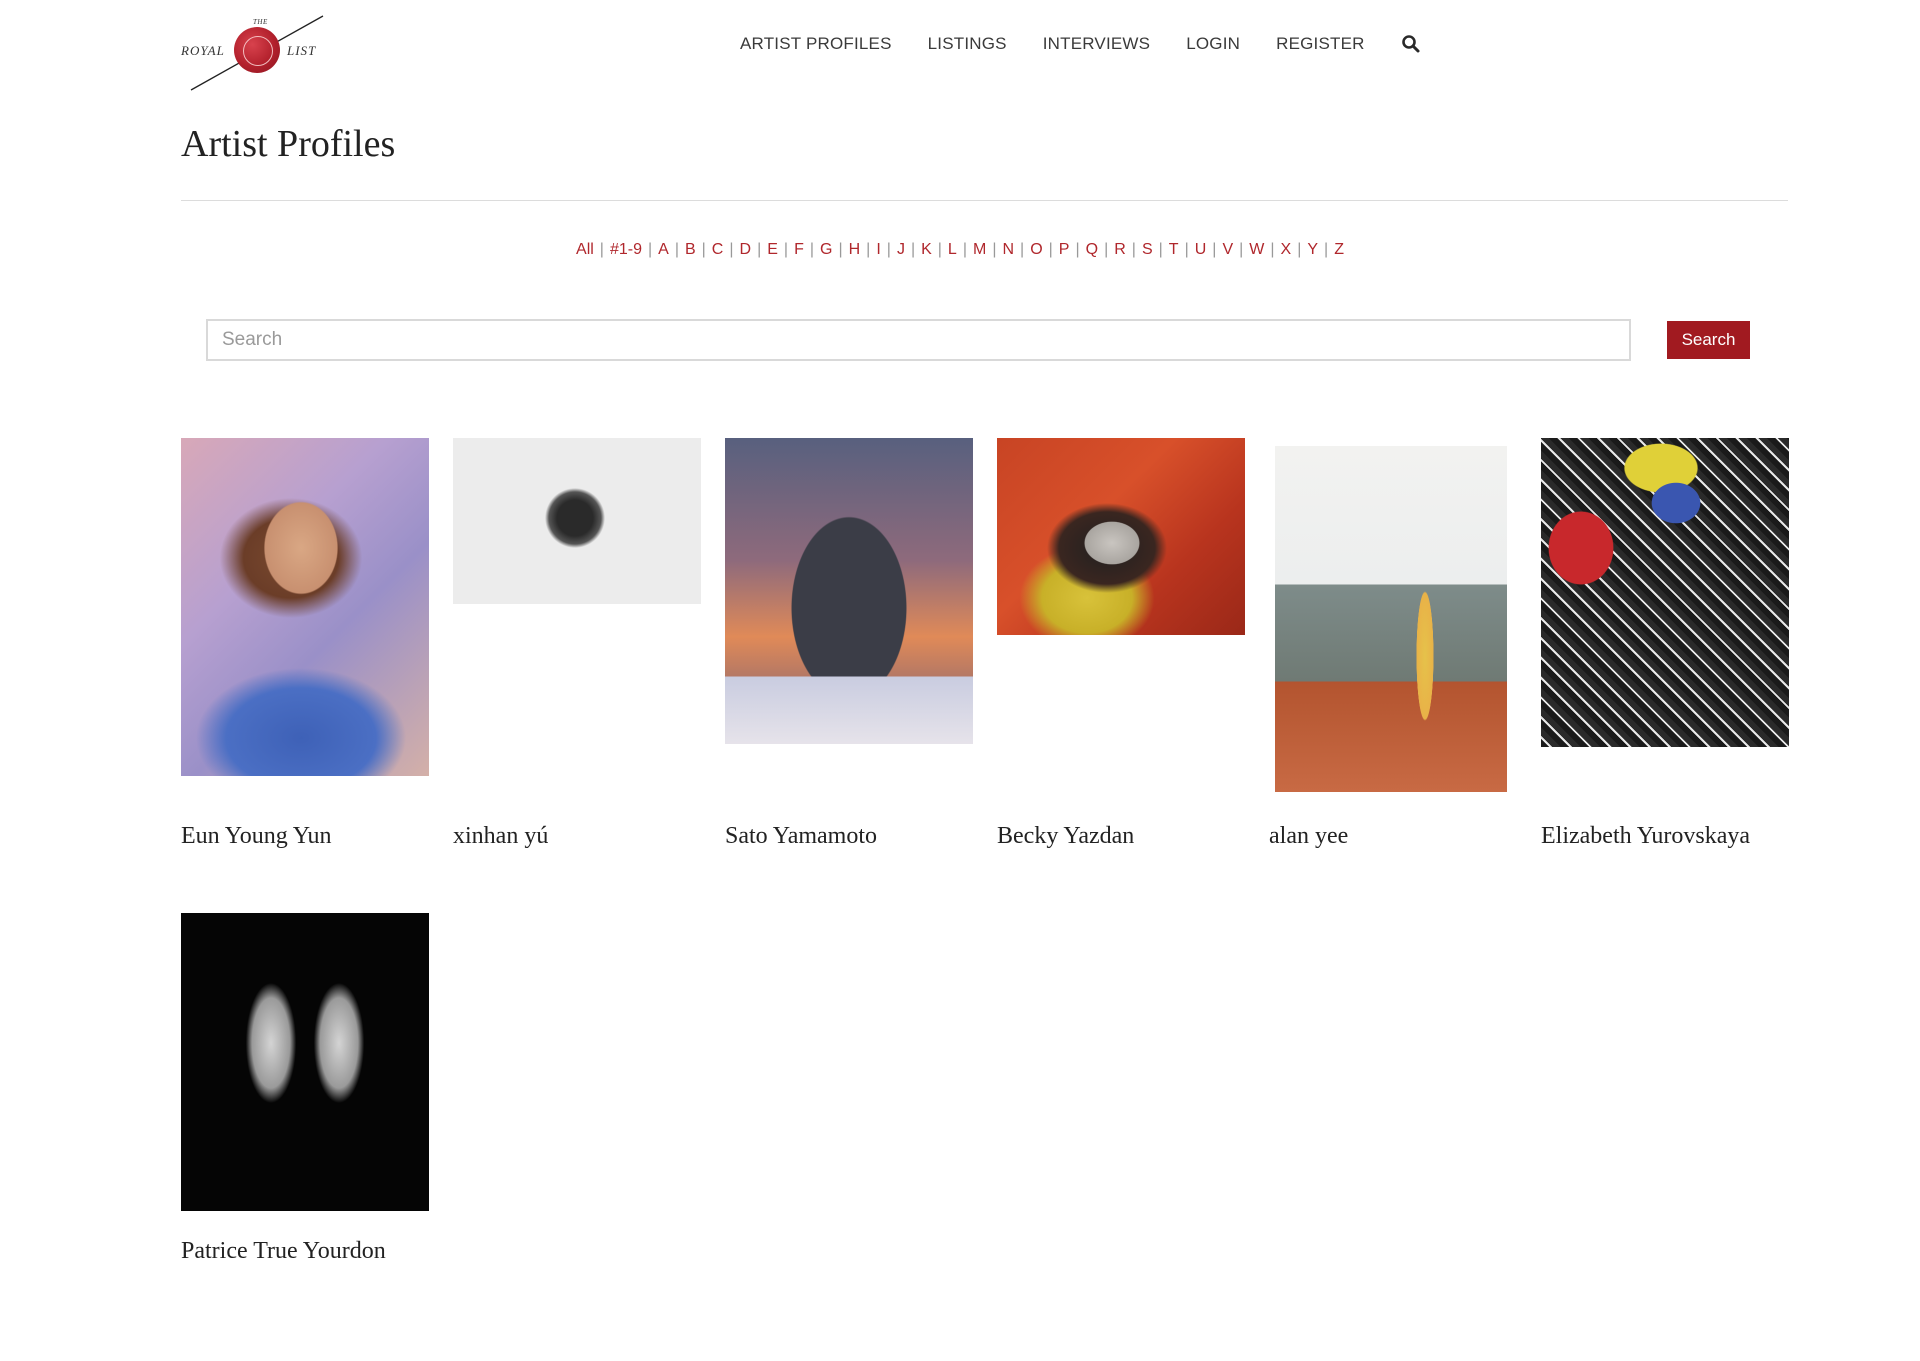  What do you see at coordinates (690, 249) in the screenshot?
I see `alphabet-link: B` at bounding box center [690, 249].